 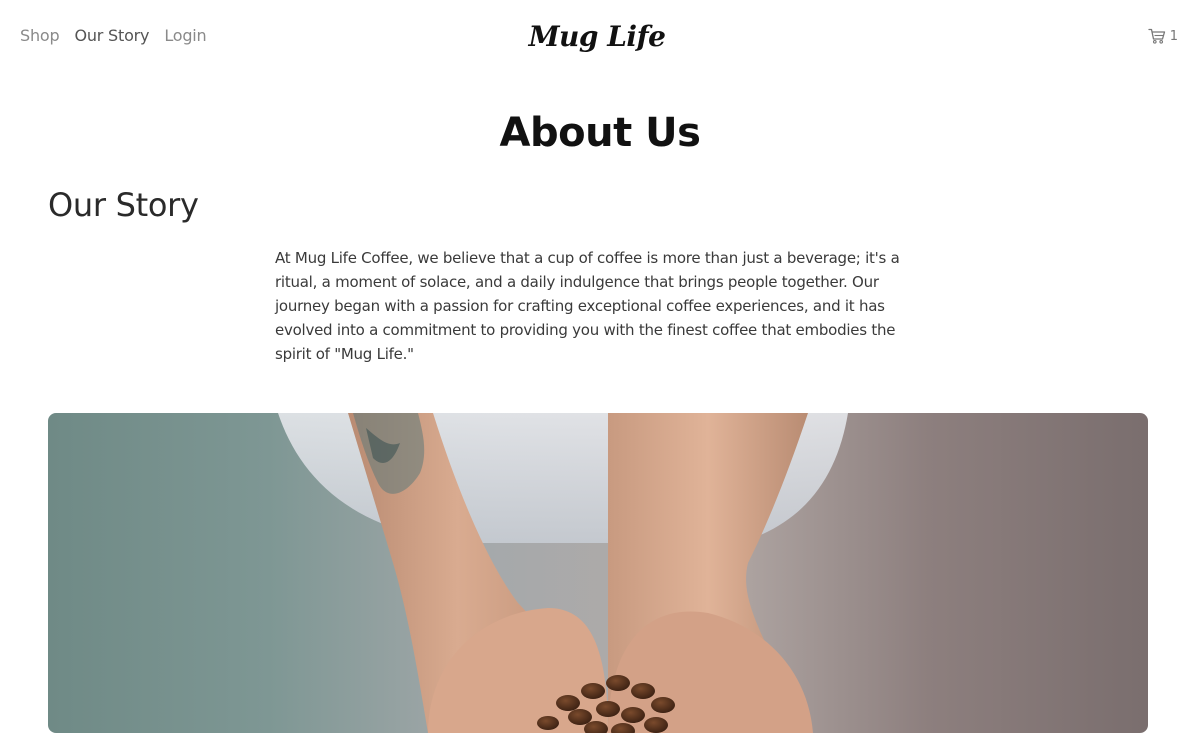 I want to click on cart-button: 1, so click(x=1163, y=36).